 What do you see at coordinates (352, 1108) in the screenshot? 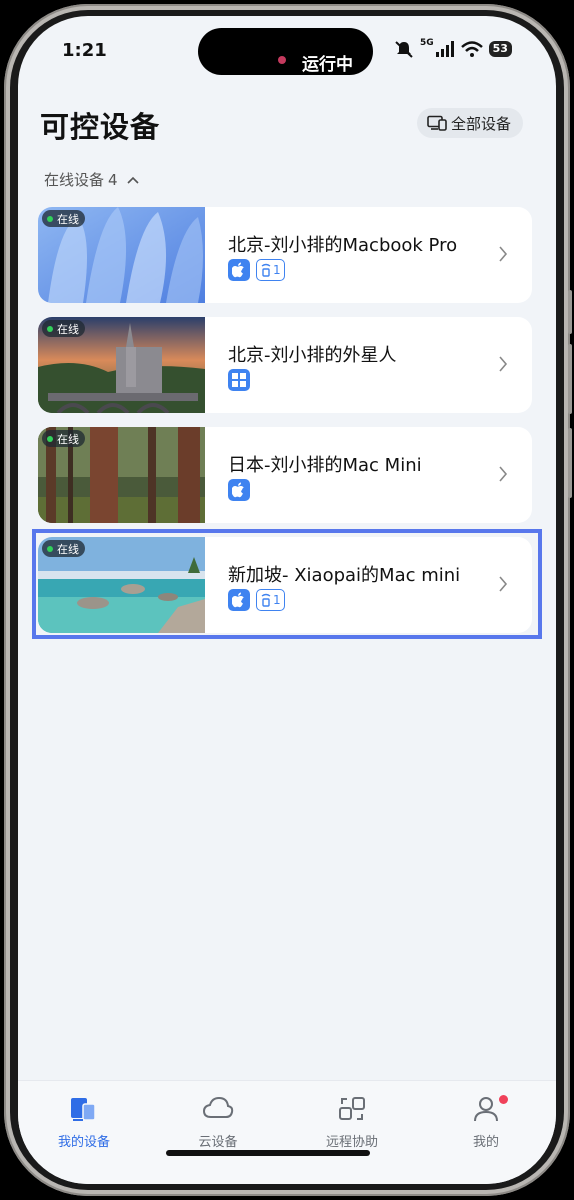
I see `remote-assist-icon` at bounding box center [352, 1108].